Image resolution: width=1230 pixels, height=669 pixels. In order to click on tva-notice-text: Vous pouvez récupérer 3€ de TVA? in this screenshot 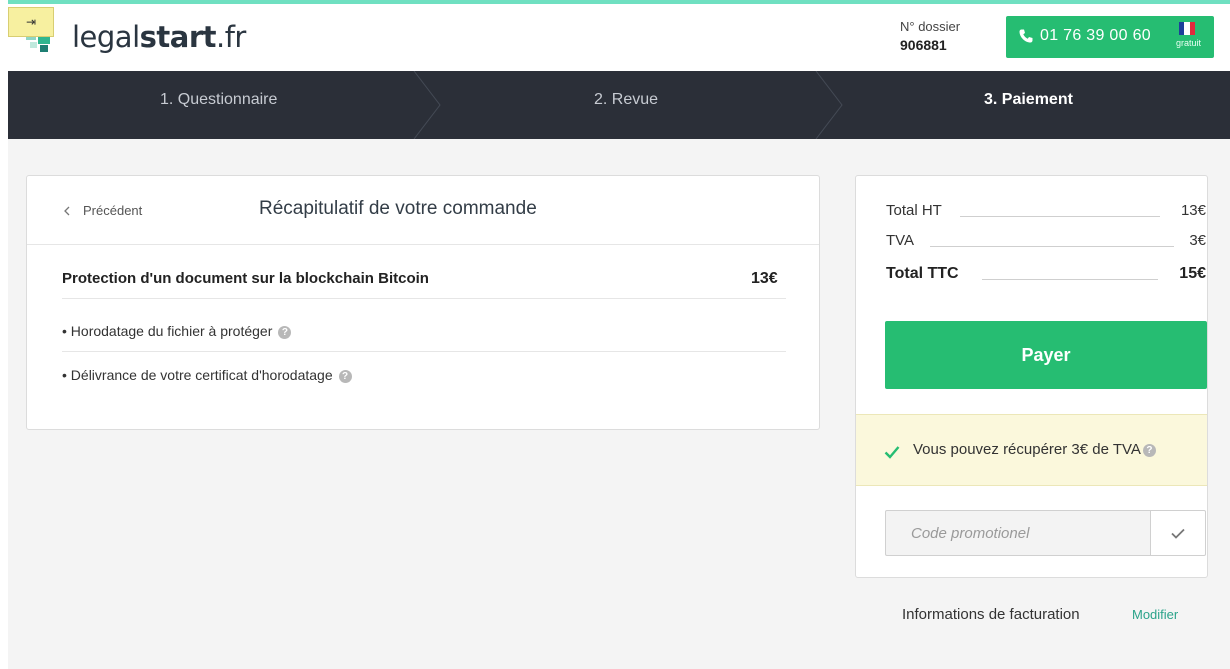, I will do `click(1034, 449)`.